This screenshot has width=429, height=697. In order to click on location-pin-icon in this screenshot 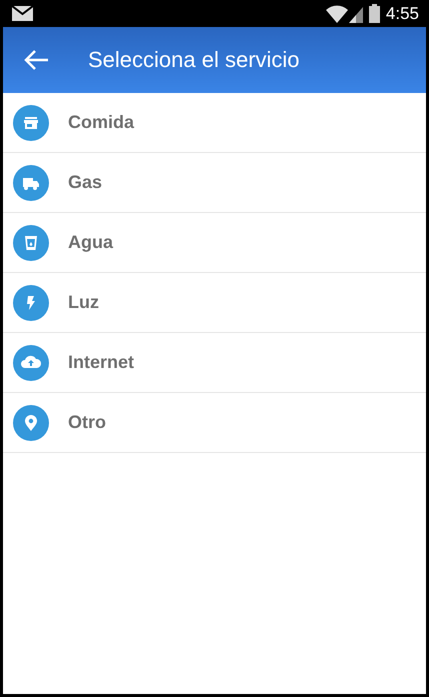, I will do `click(31, 422)`.